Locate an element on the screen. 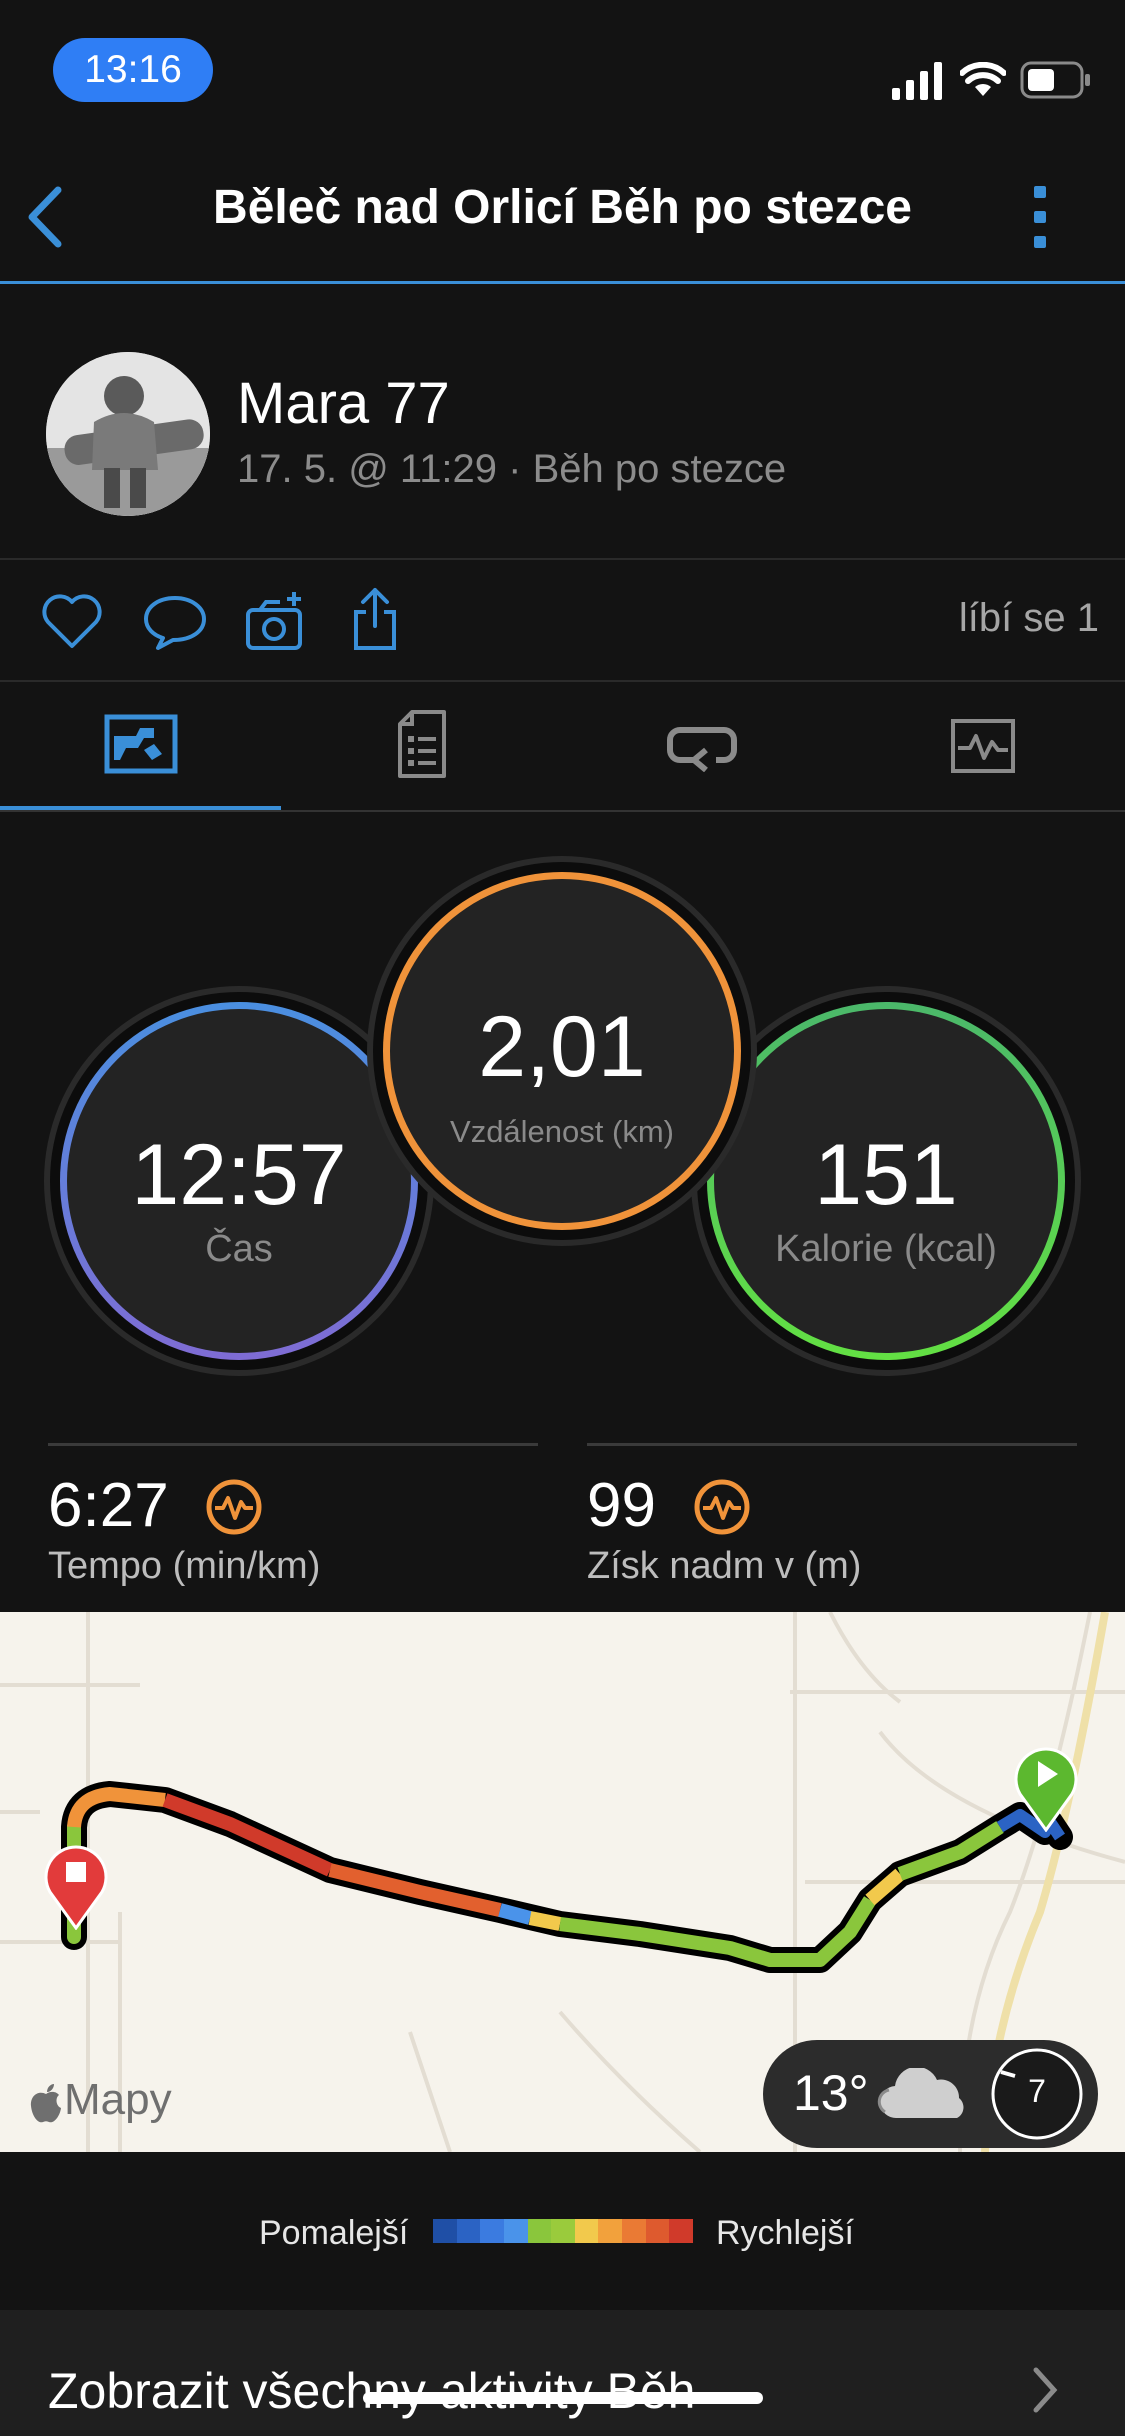 This screenshot has height=2436, width=1125. calories-label: Kalorie (kcal) is located at coordinates (886, 1249).